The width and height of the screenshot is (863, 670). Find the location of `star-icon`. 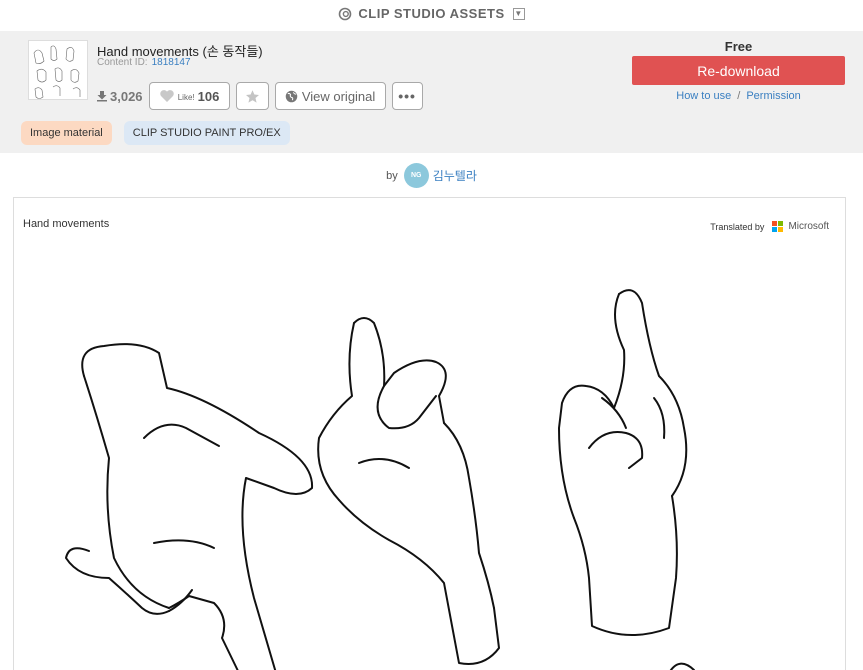

star-icon is located at coordinates (252, 96).